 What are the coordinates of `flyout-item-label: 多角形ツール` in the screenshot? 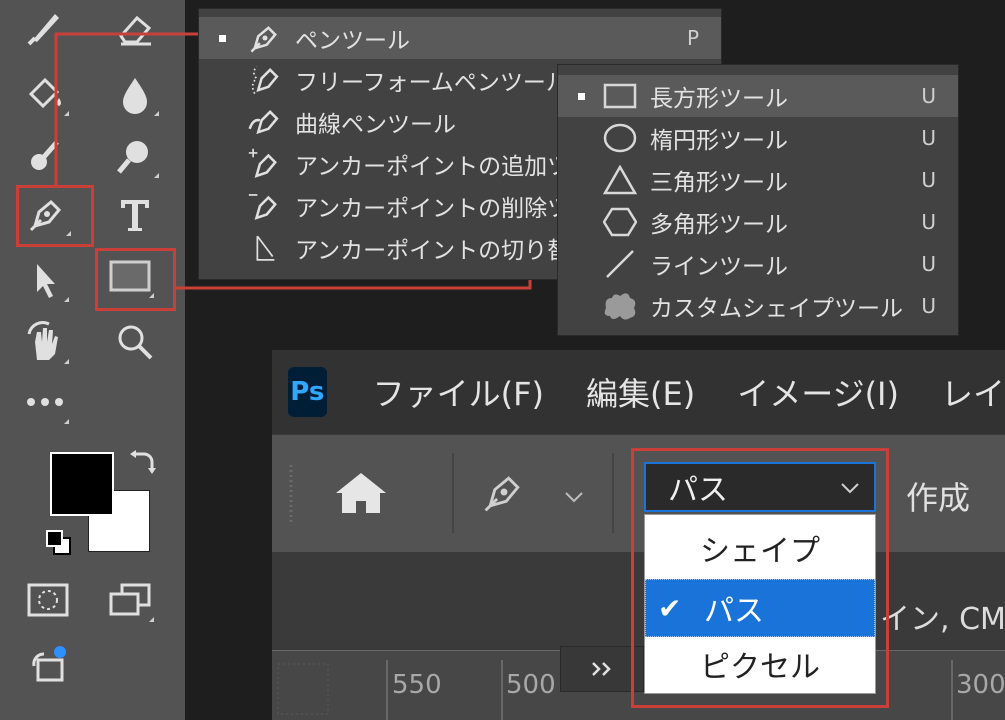 It's located at (719, 225).